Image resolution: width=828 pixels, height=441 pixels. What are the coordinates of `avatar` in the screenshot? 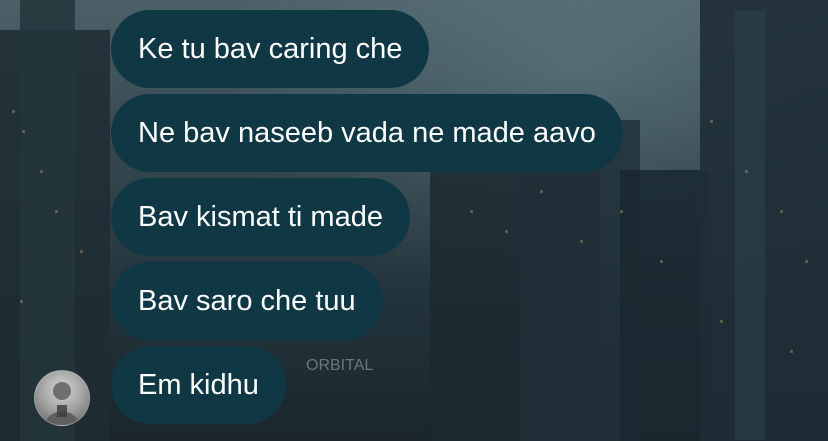 It's located at (62, 398).